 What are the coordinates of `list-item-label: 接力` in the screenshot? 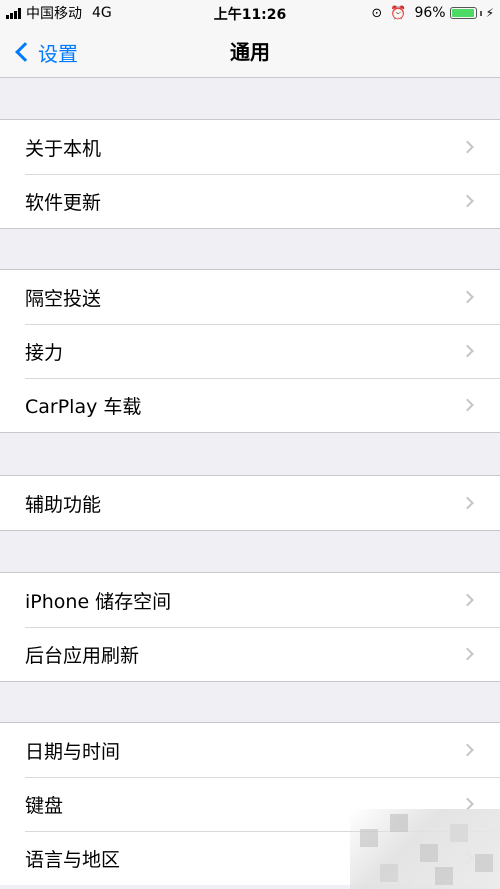 It's located at (44, 352).